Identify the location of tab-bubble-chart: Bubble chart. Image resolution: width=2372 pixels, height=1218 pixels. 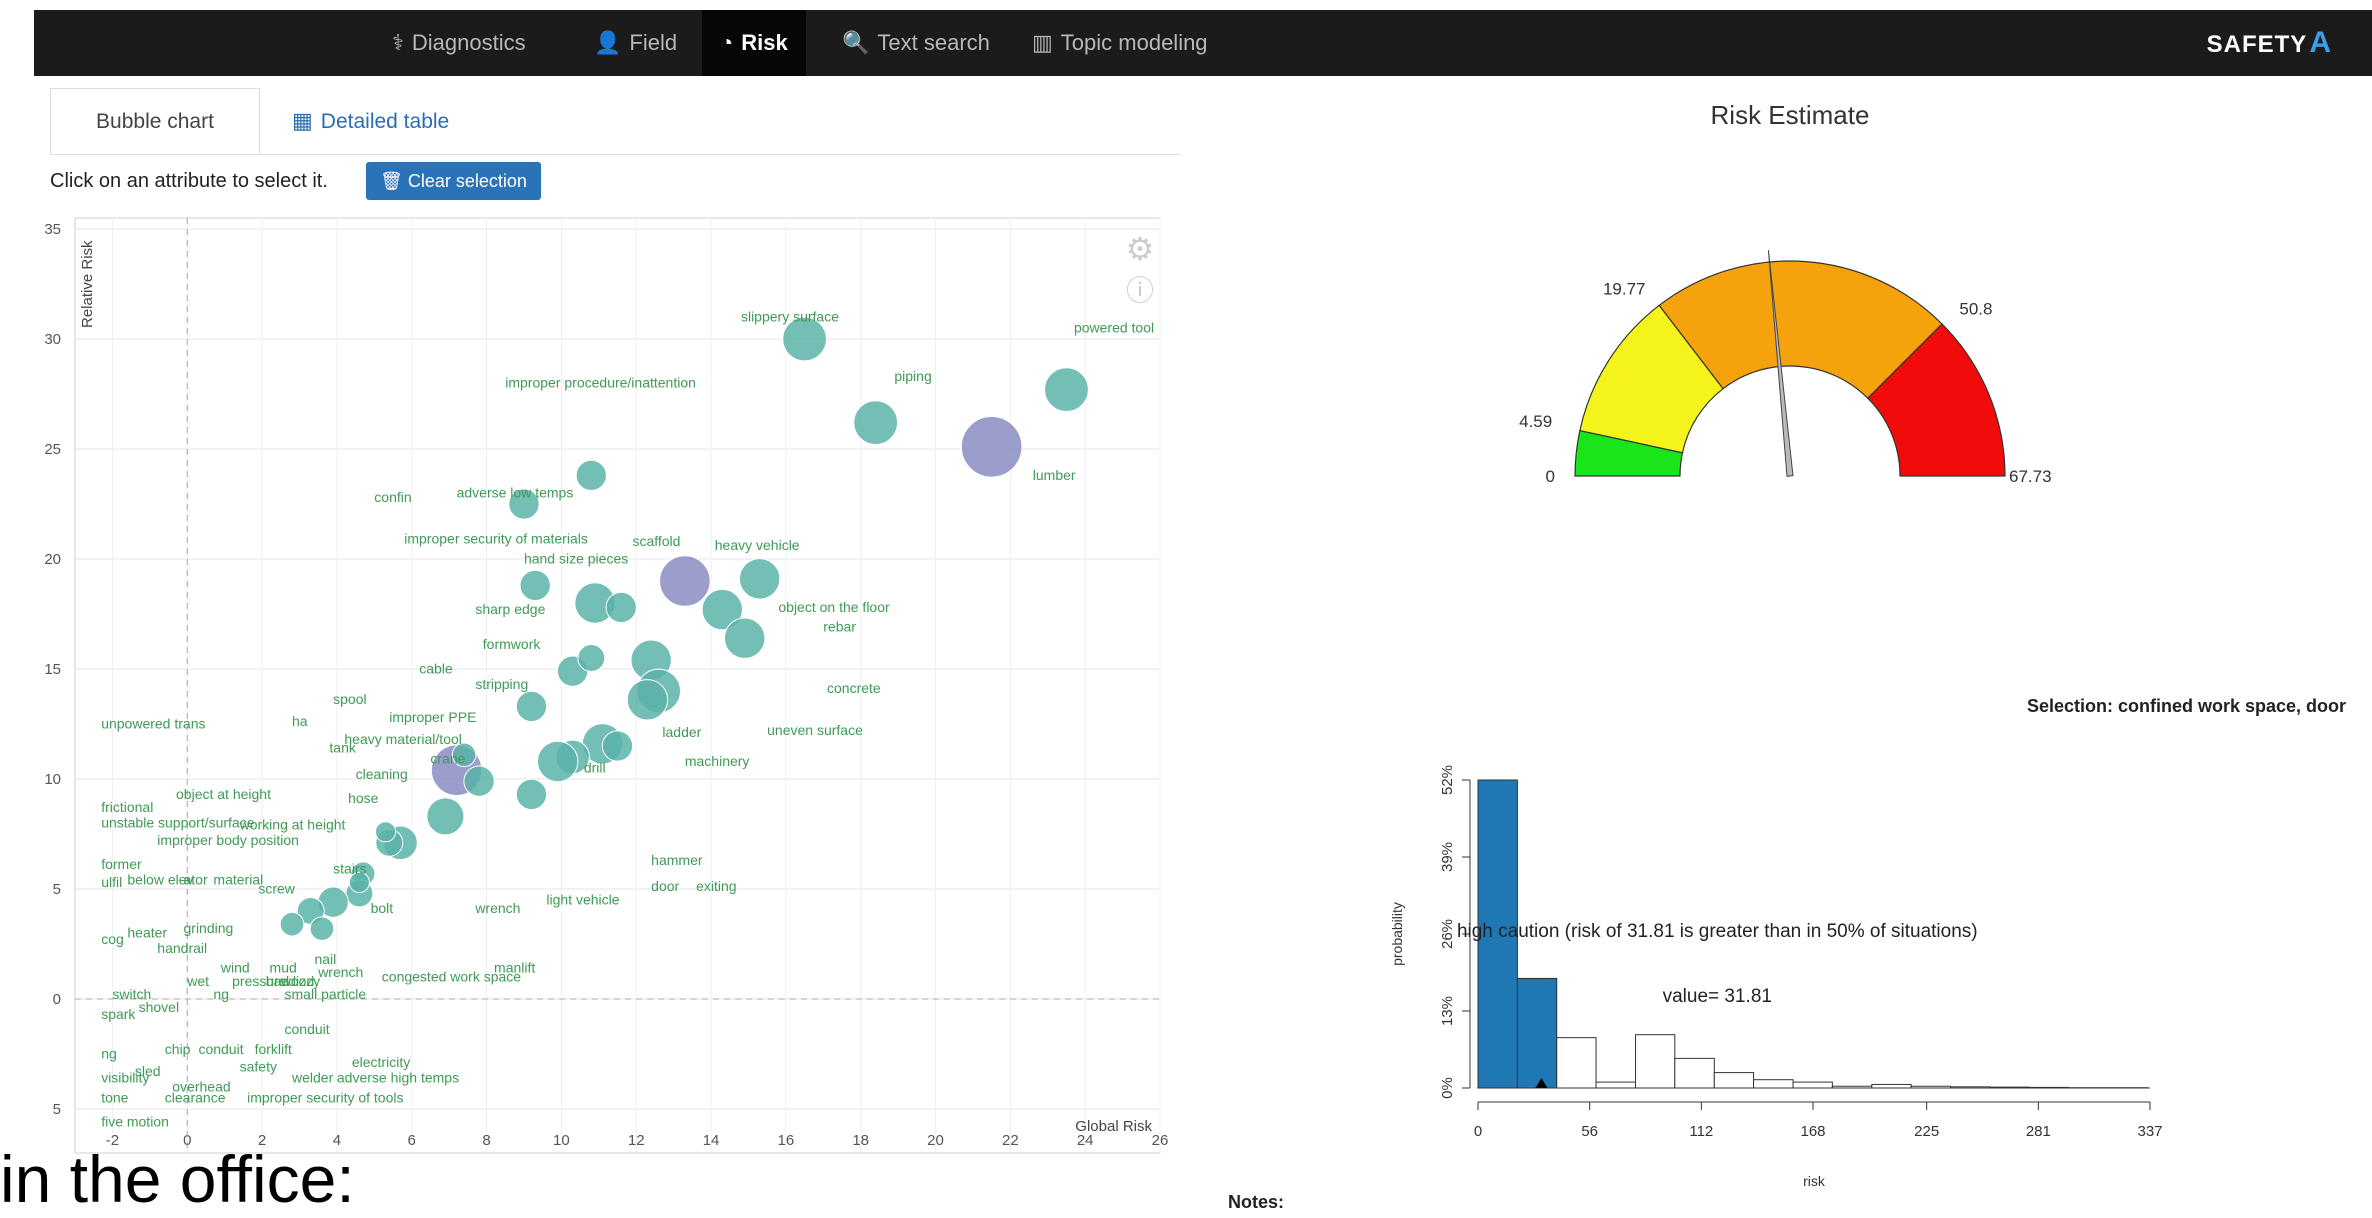
(155, 121).